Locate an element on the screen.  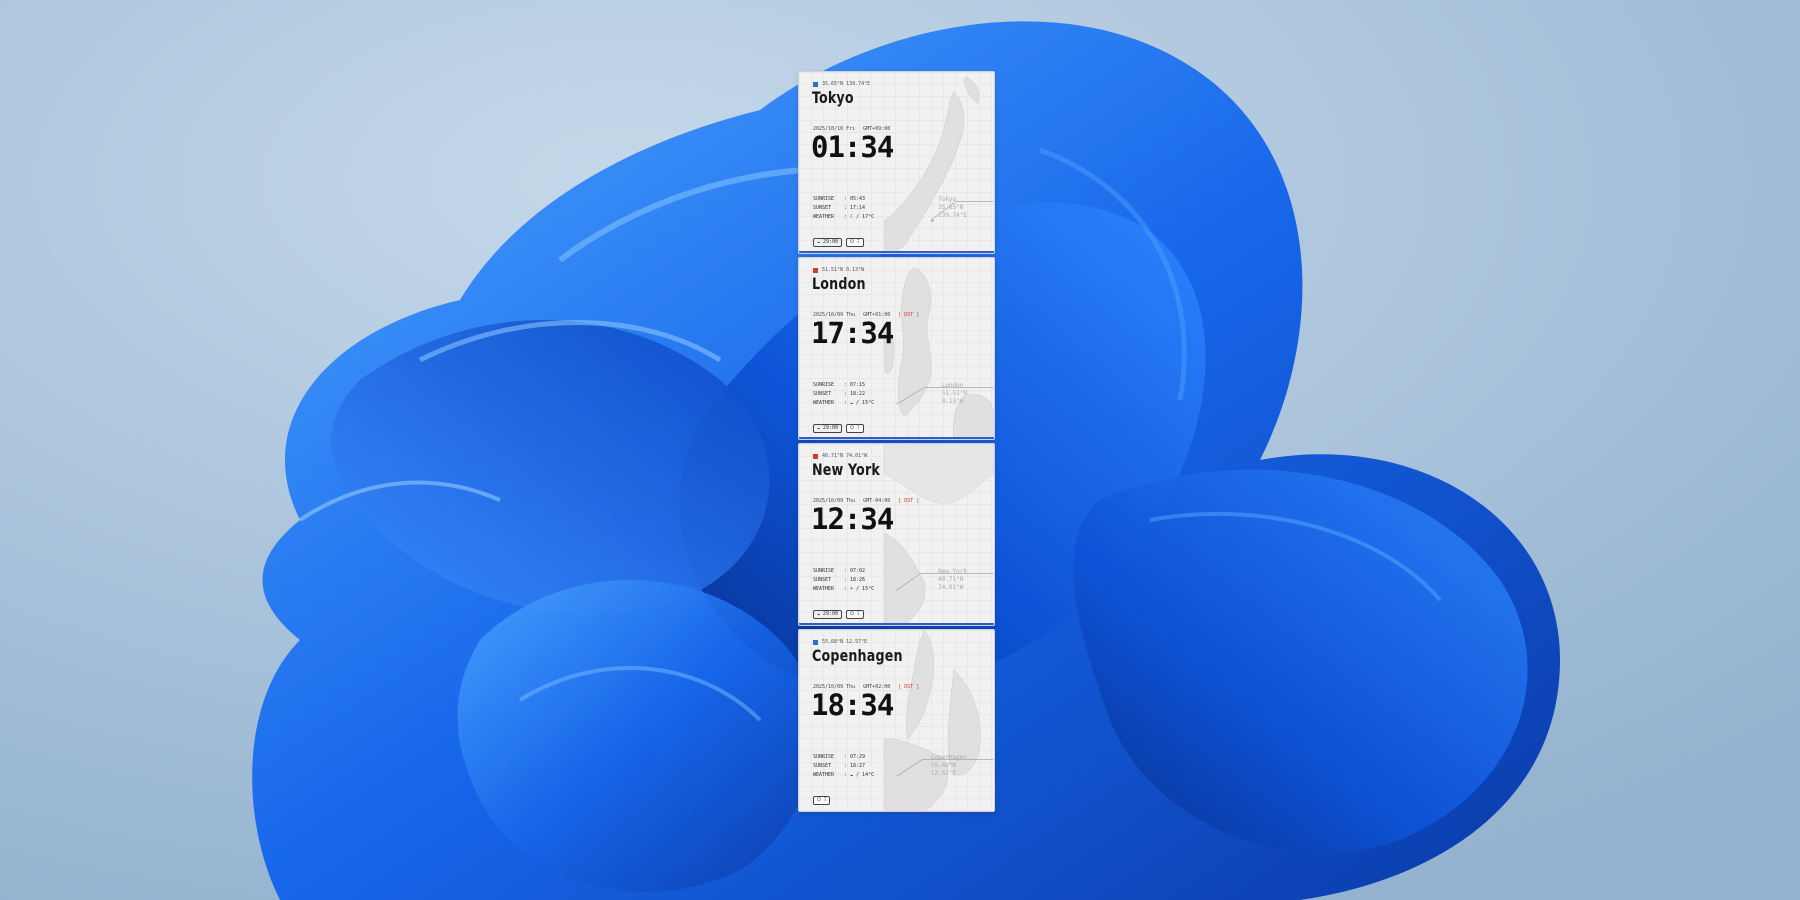
sunrise-value: 07:02 is located at coordinates (858, 571).